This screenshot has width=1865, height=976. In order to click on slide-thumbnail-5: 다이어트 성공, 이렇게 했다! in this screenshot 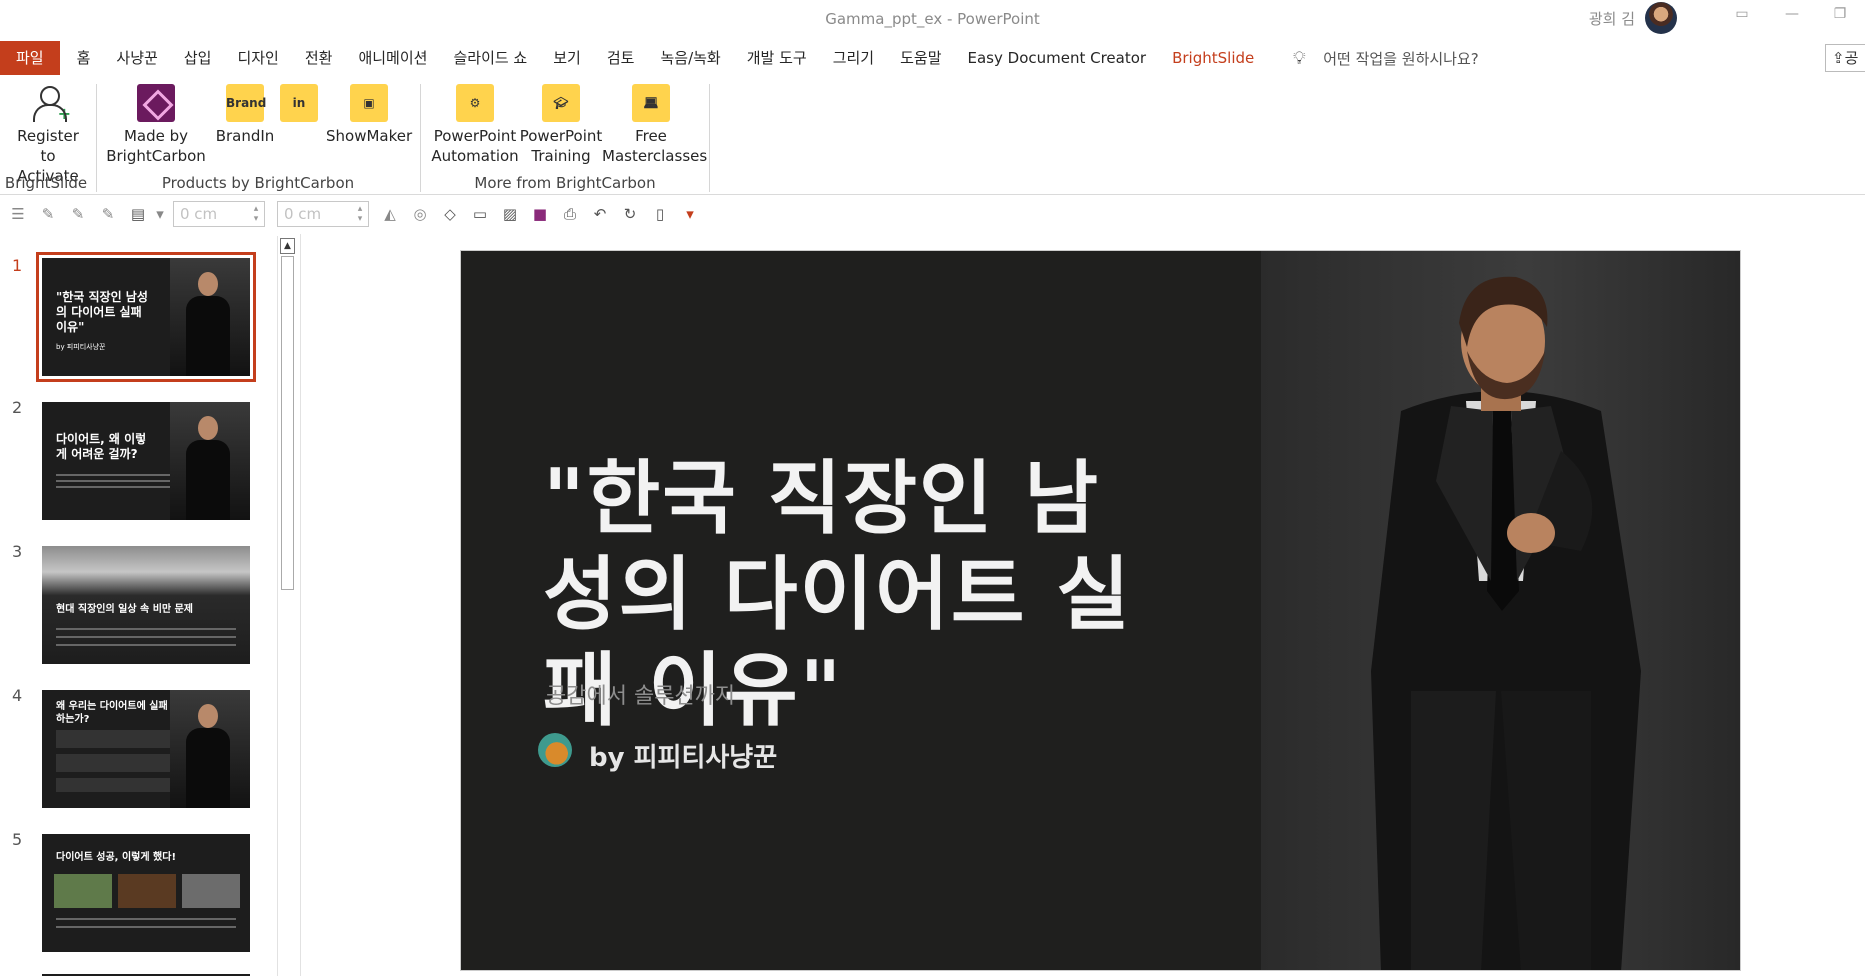, I will do `click(146, 893)`.